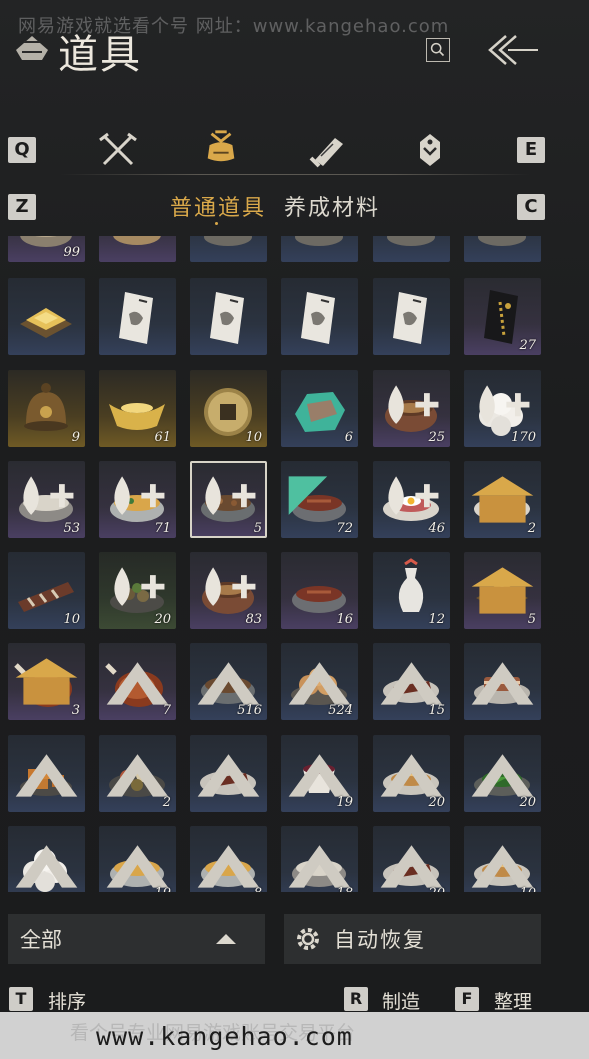 This screenshot has height=1059, width=589. I want to click on inventory-slot: 25, so click(411, 408).